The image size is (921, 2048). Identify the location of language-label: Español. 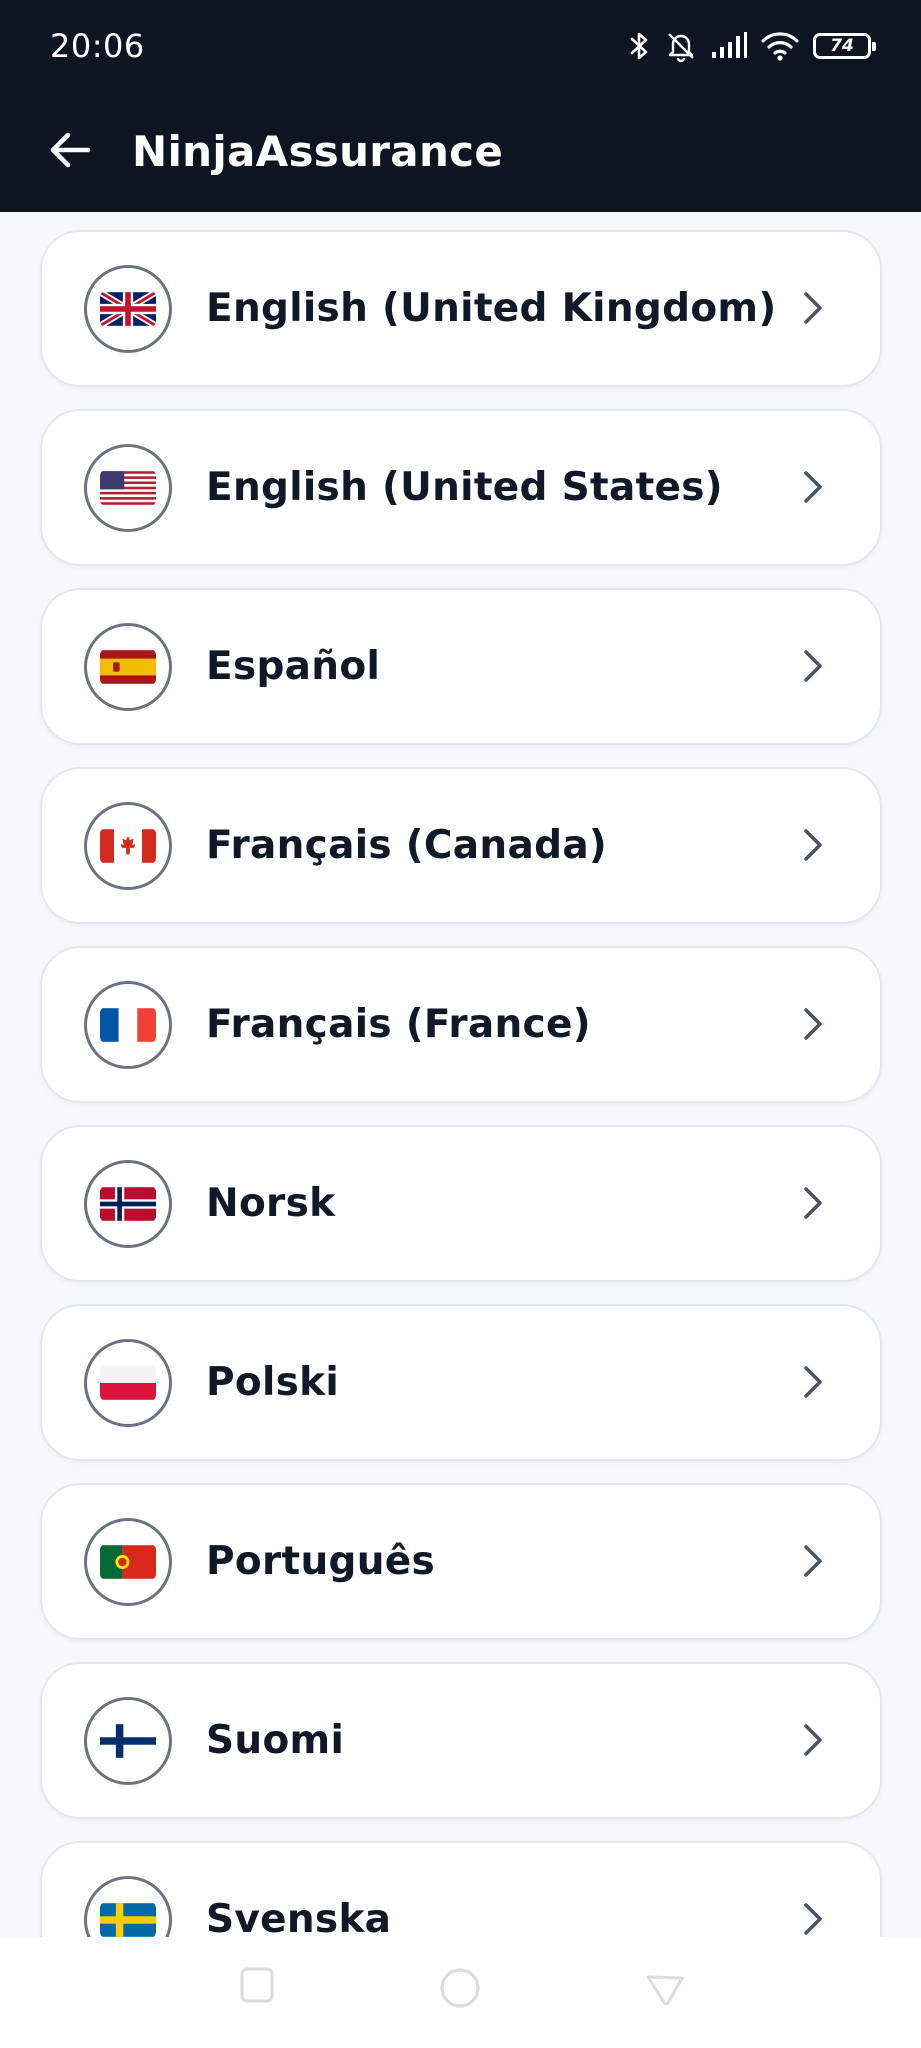
(293, 666).